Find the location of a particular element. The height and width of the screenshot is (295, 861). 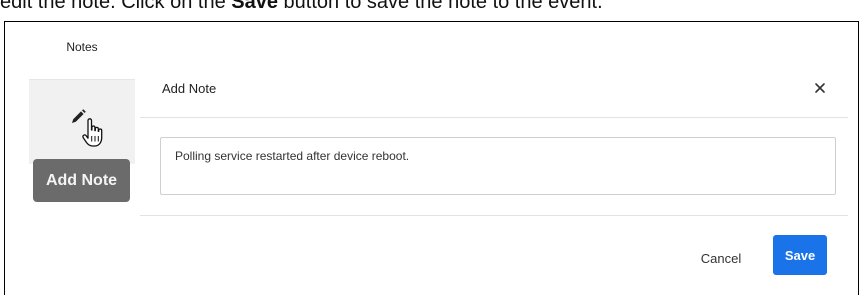

notes-column: Notes Add Note is located at coordinates (82, 158).